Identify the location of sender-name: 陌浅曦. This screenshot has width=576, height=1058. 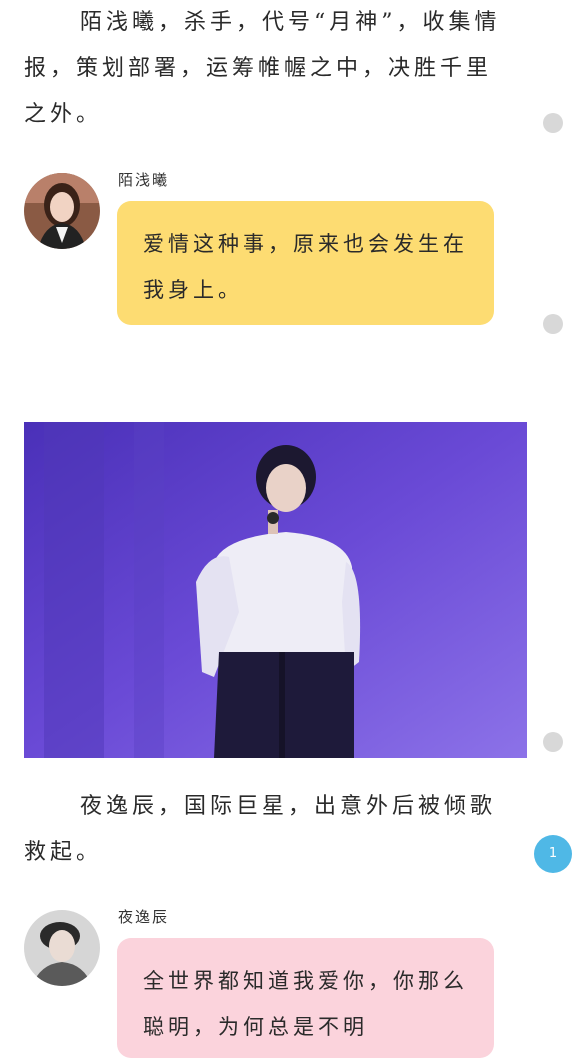
(144, 180).